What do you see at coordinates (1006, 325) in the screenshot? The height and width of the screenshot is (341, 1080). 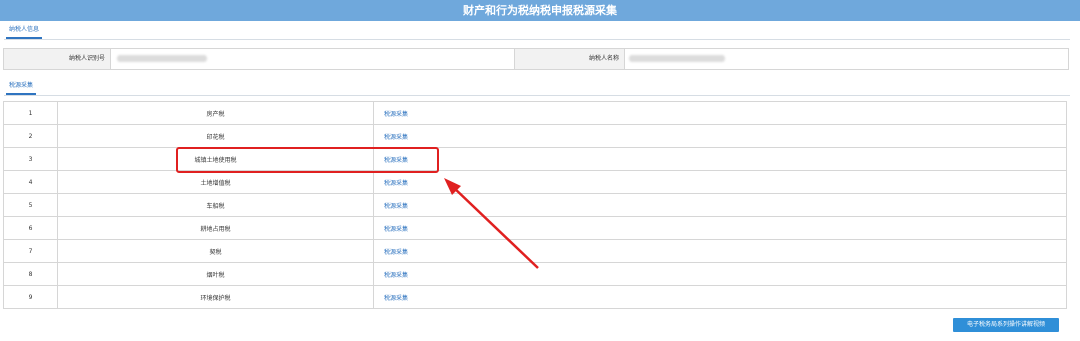 I see `guide-video-button: 电子税务局系列操作讲解视频` at bounding box center [1006, 325].